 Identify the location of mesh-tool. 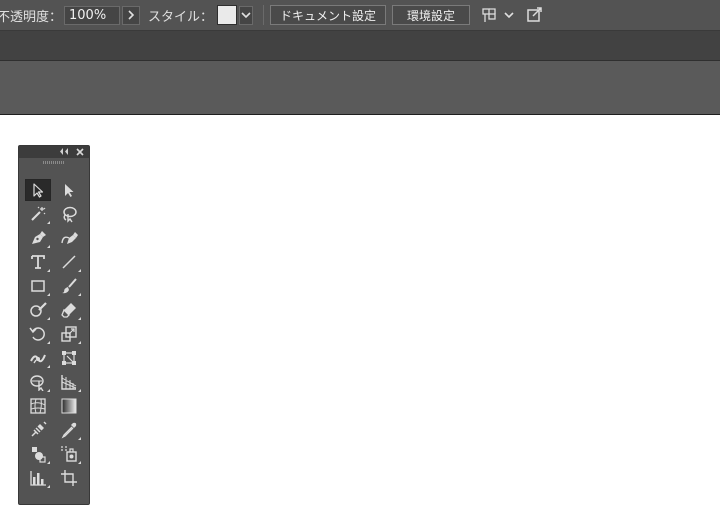
(38, 406).